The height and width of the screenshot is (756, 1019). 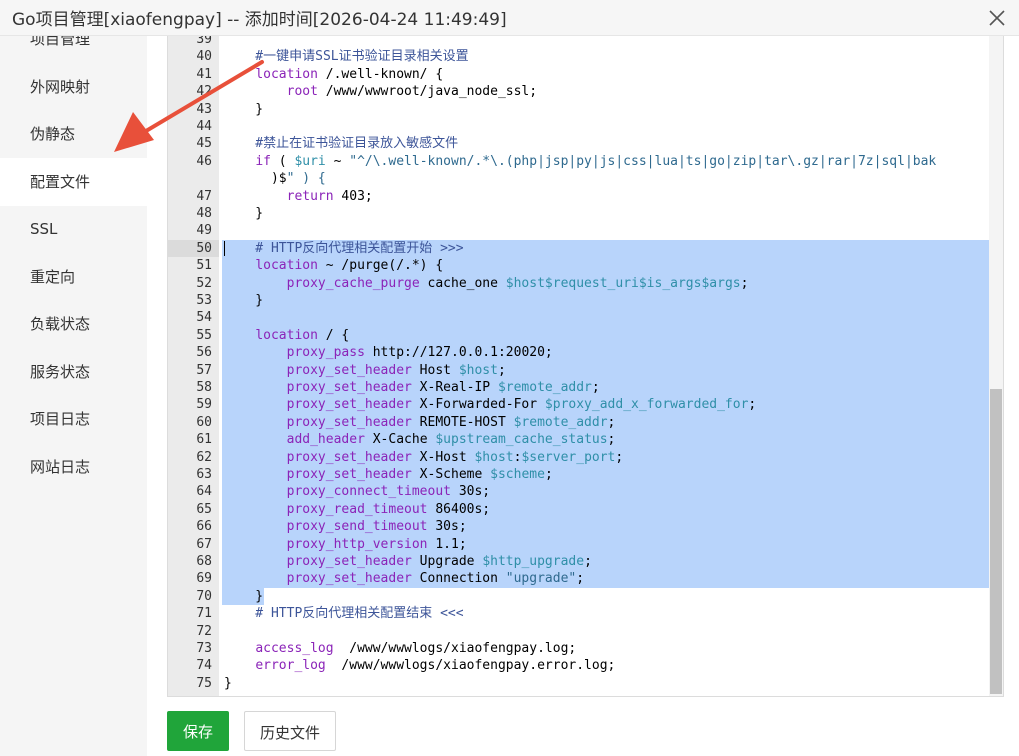 What do you see at coordinates (585, 613) in the screenshot?
I see `code-line: 71 # HTTP反向代理相关配置结束 <<<` at bounding box center [585, 613].